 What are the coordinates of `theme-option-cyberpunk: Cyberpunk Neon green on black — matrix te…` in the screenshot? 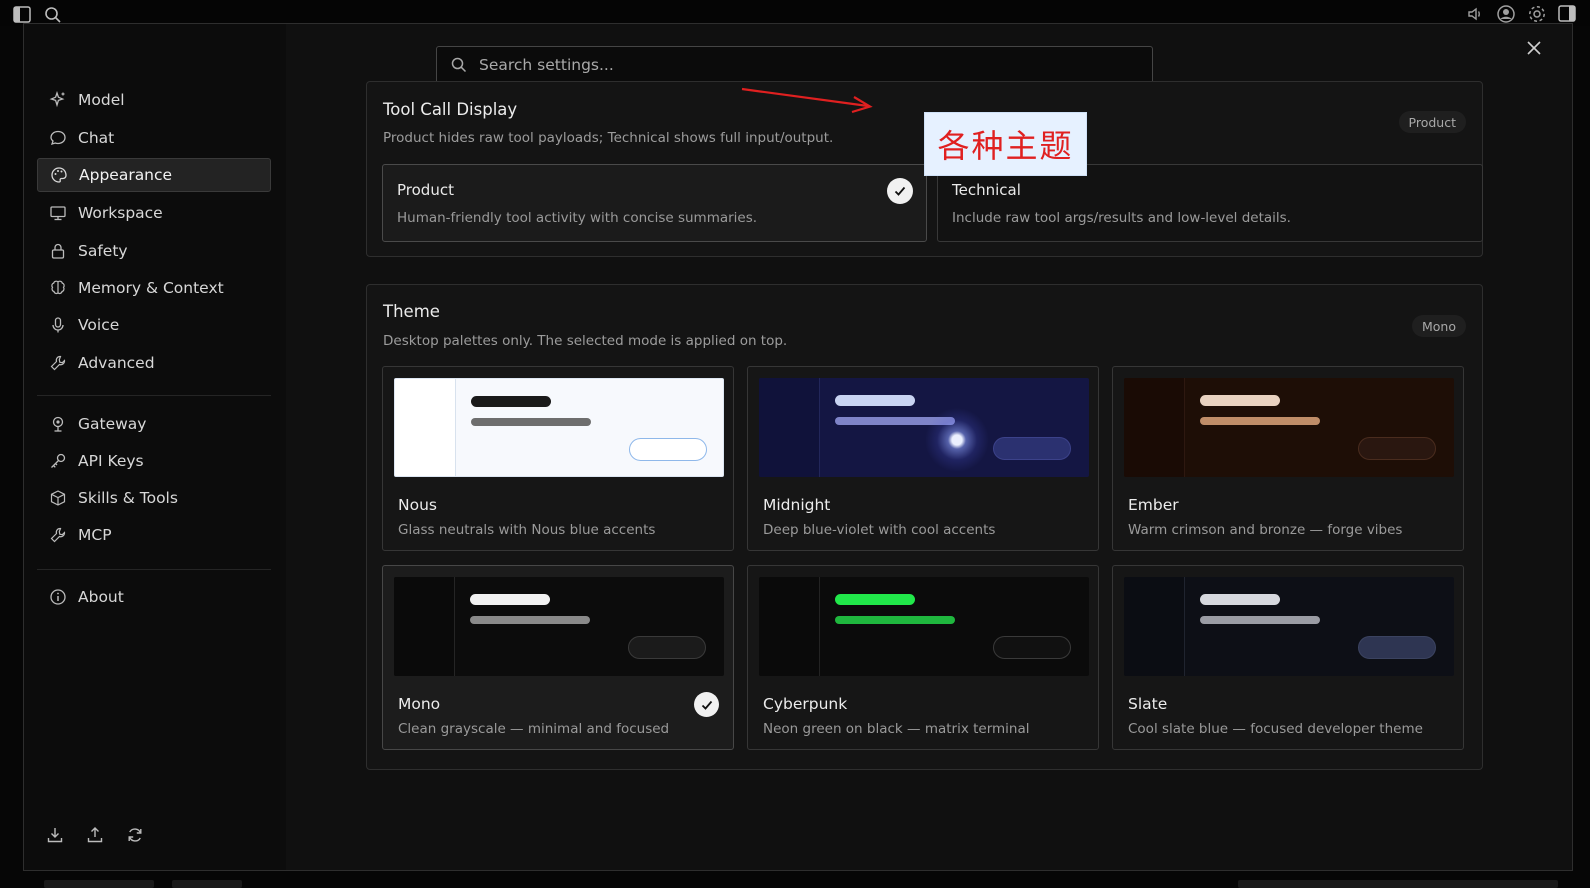 It's located at (923, 657).